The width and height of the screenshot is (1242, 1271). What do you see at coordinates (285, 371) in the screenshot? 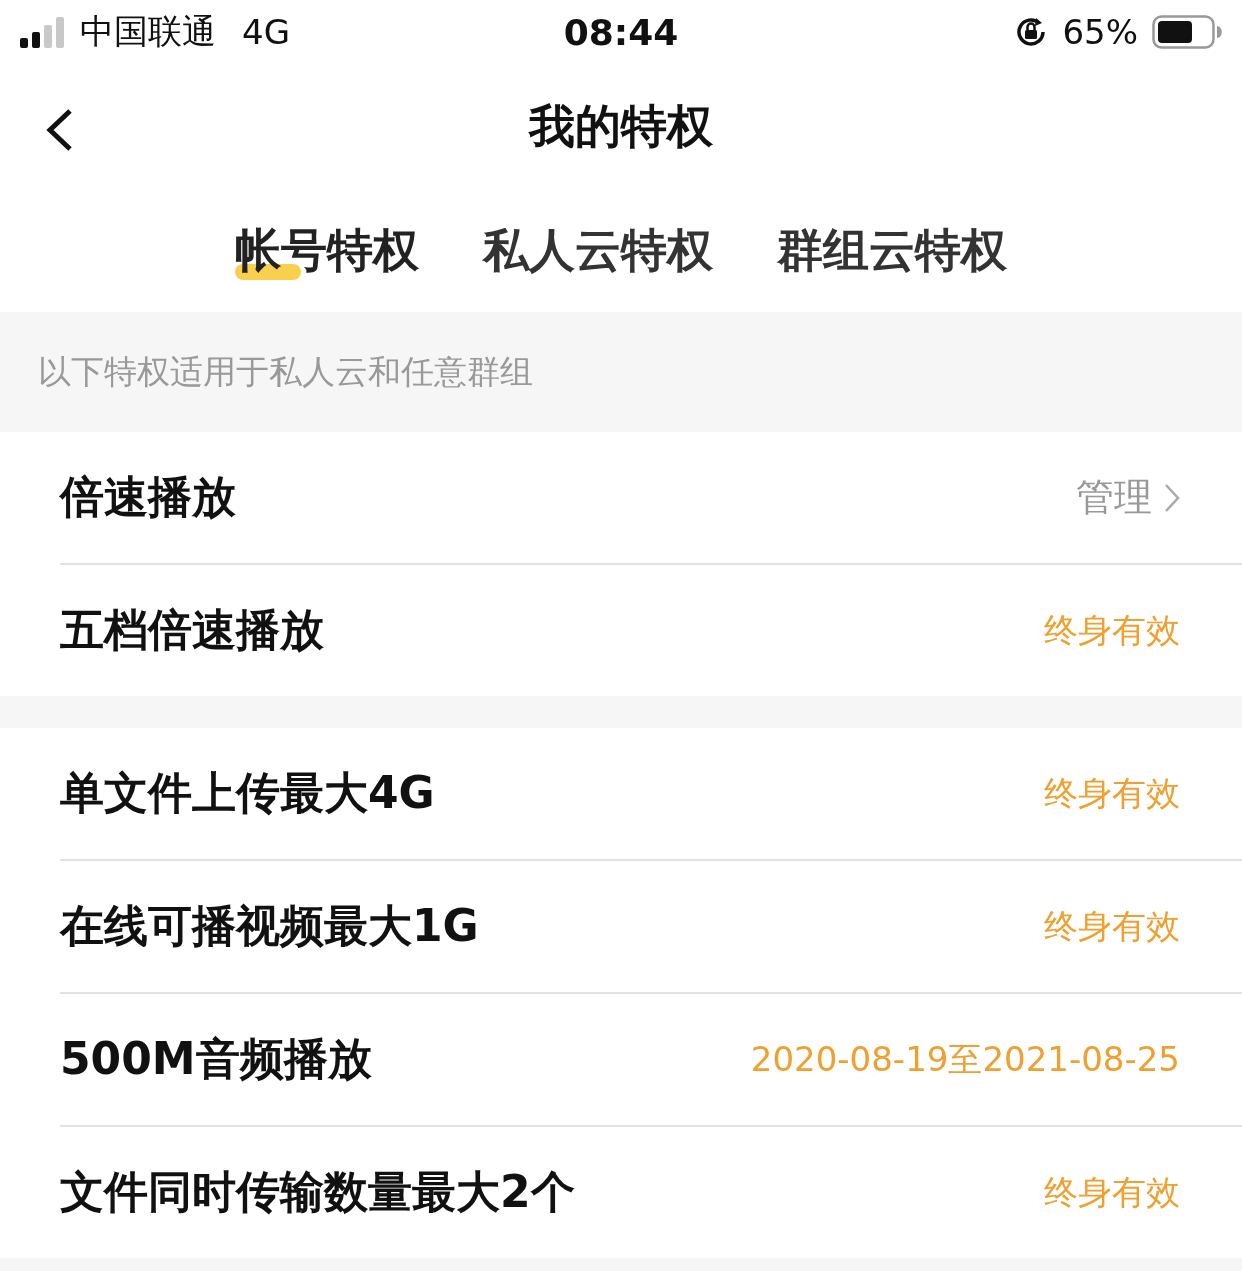
I see `notice-text: 以下特权适用于私人云和任意群组` at bounding box center [285, 371].